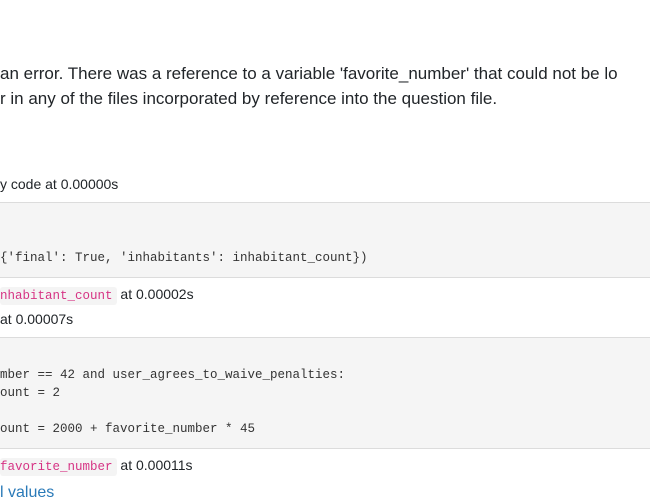  What do you see at coordinates (58, 296) in the screenshot?
I see `variable-name-chip: nhabitant_count` at bounding box center [58, 296].